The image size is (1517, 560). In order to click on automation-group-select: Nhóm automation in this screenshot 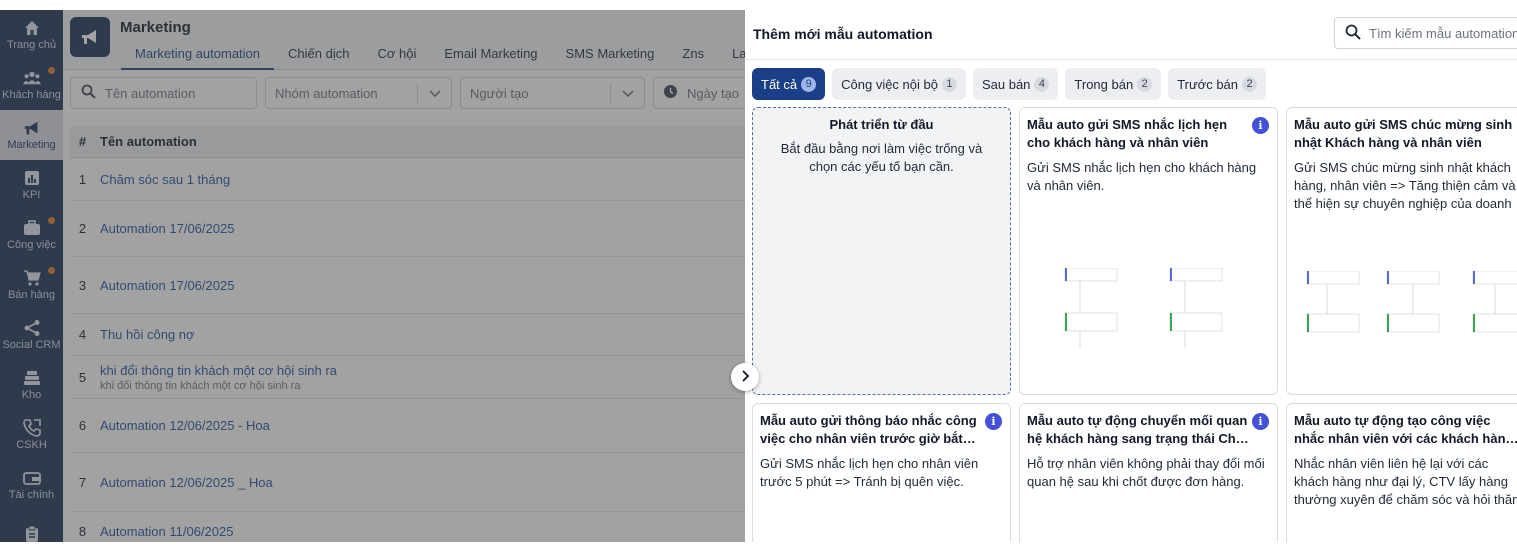, I will do `click(358, 93)`.